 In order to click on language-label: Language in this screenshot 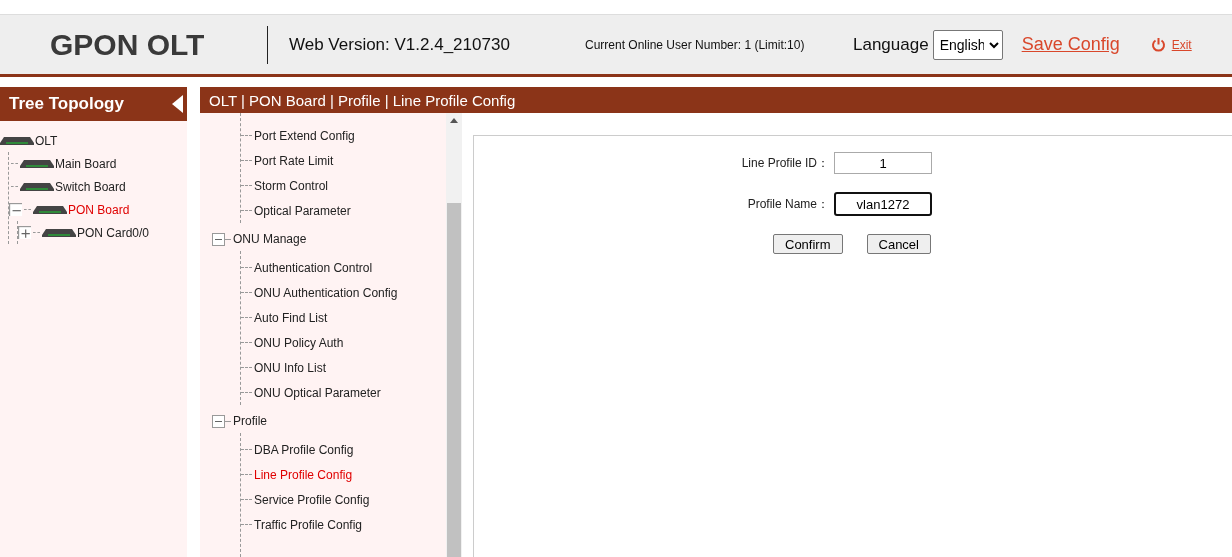, I will do `click(891, 44)`.